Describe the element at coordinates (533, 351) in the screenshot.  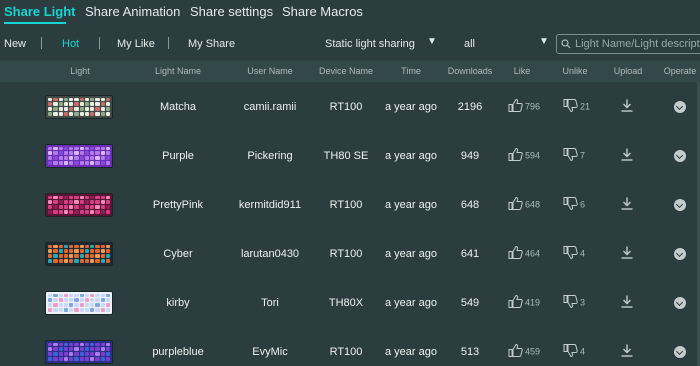
I see `like-count: 459` at that location.